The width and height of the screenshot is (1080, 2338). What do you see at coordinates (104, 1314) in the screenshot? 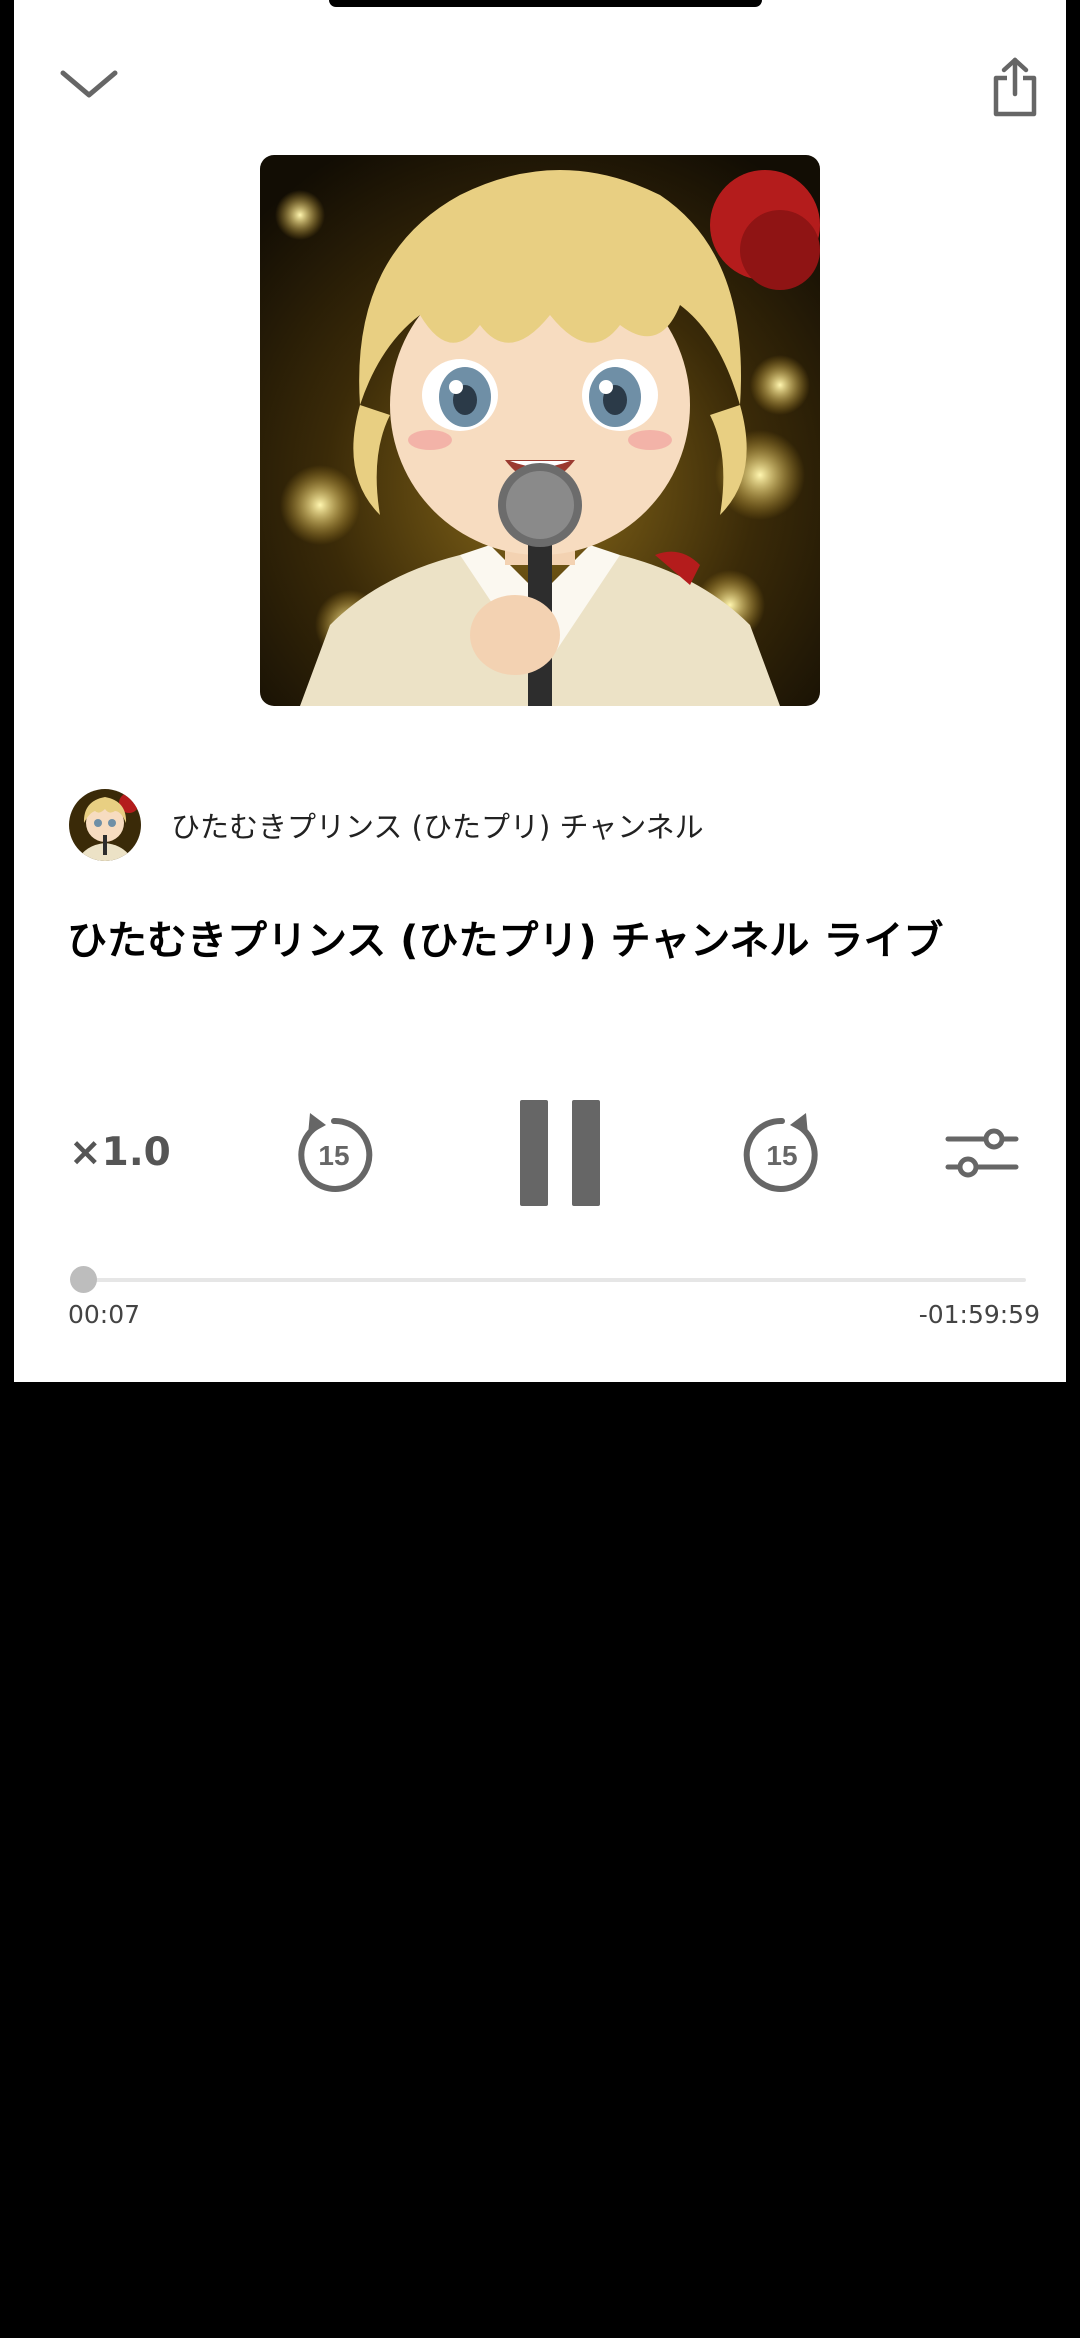
I see `elapsed-time: 00:07` at bounding box center [104, 1314].